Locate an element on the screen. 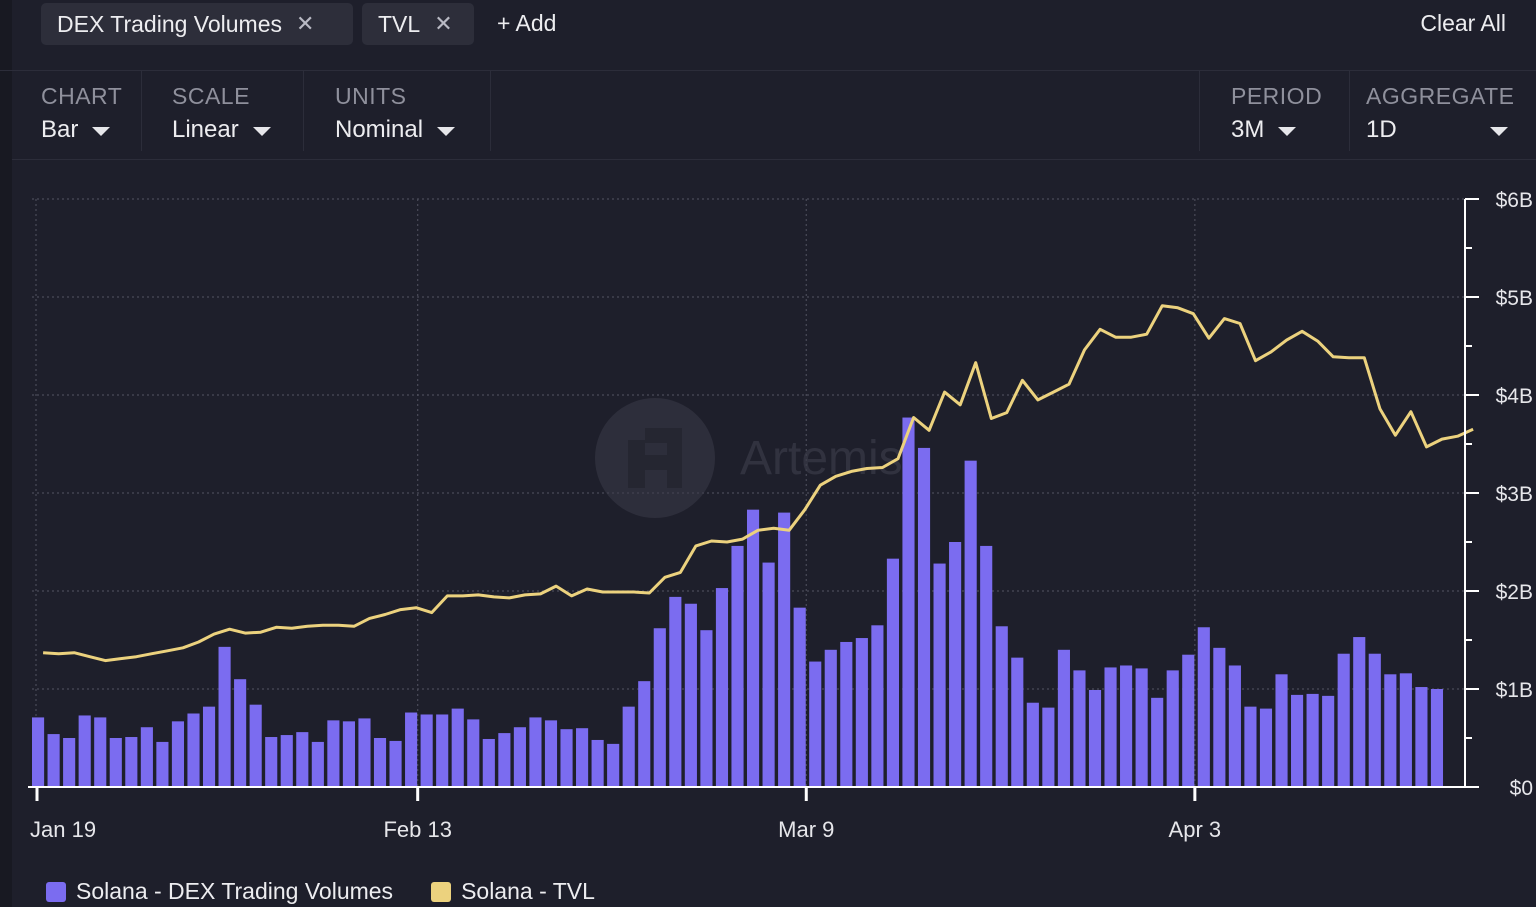 This screenshot has width=1536, height=907. x-tick-label: Mar 9 is located at coordinates (806, 829).